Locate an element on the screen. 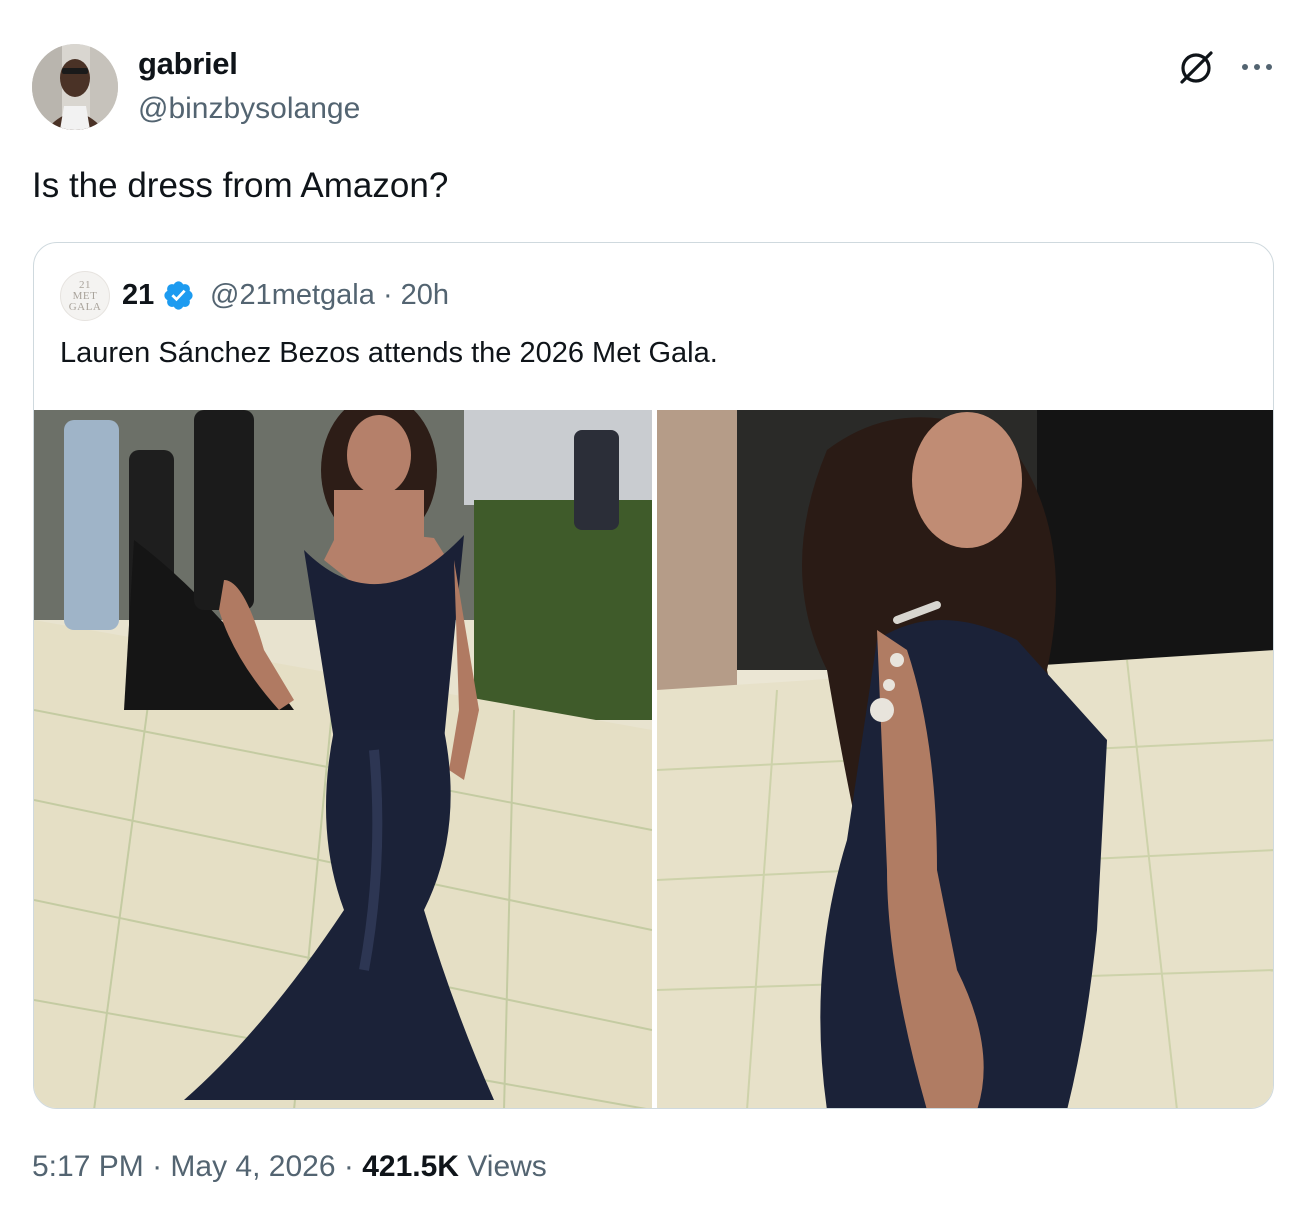  quoted-time: 20h is located at coordinates (425, 295).